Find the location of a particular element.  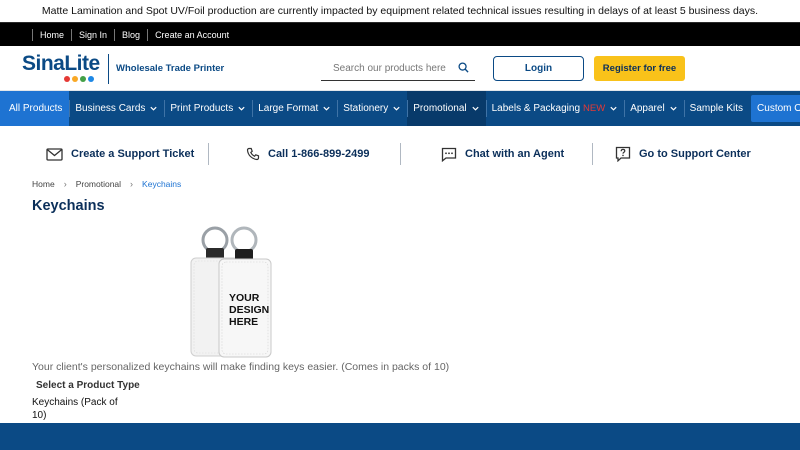

top-link-sign-in: Sign In is located at coordinates (92, 34).